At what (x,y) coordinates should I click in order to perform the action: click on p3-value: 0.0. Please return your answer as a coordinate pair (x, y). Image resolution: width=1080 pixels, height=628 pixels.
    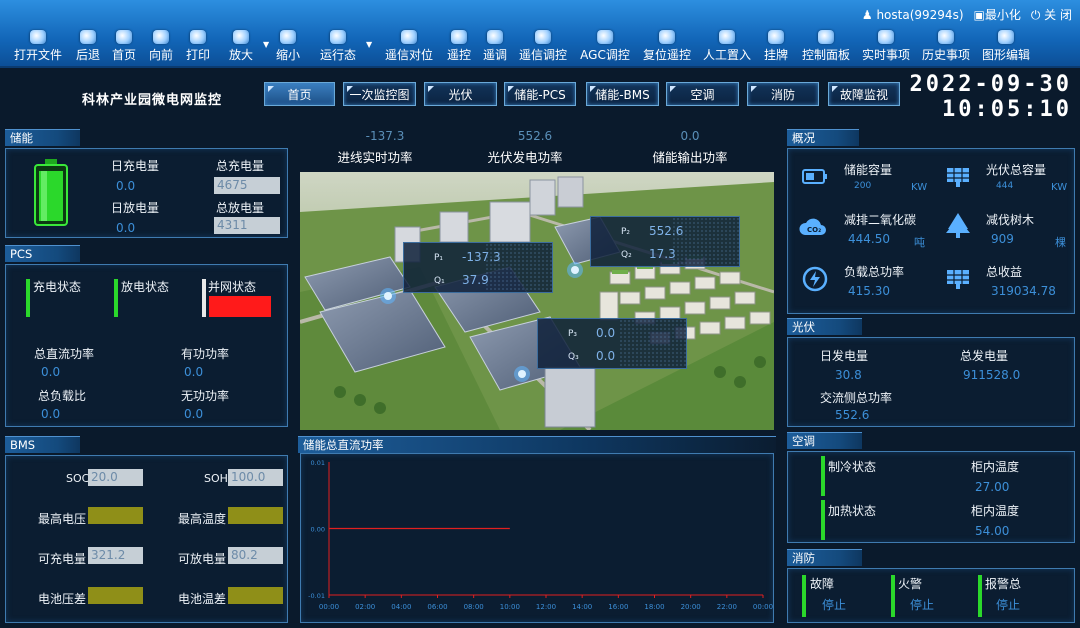
    Looking at the image, I should click on (606, 333).